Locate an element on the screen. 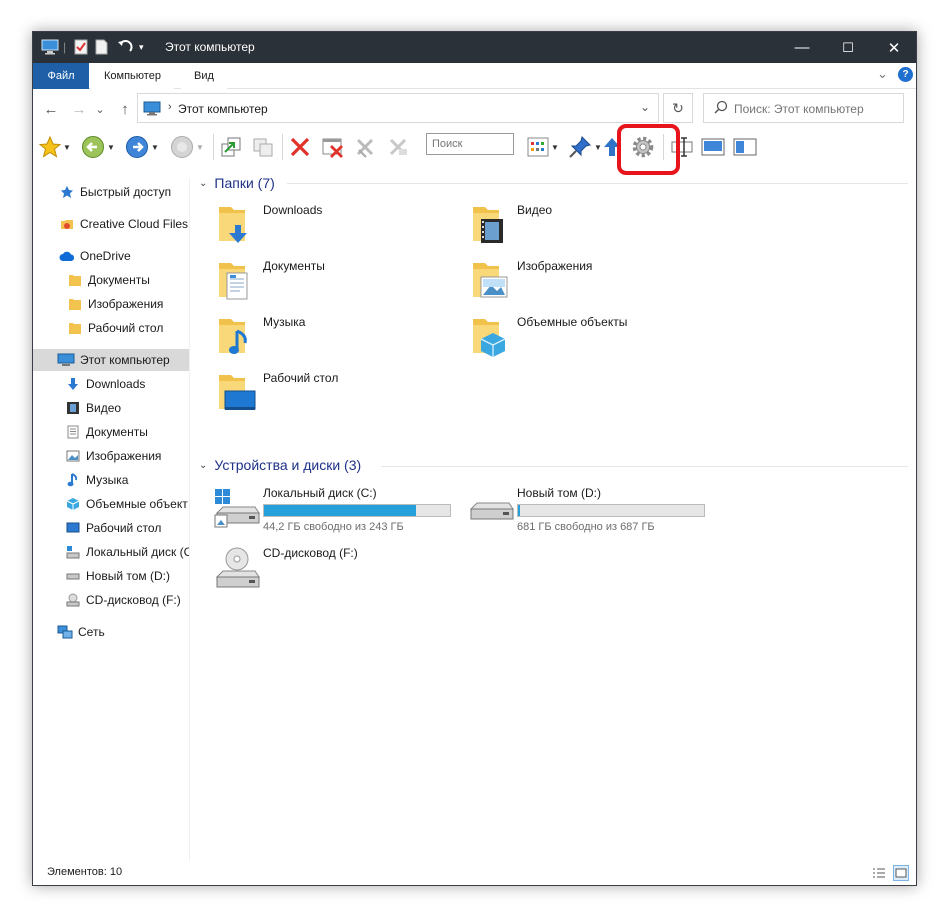 Image resolution: width=949 pixels, height=918 pixels. details-view-icon is located at coordinates (879, 873).